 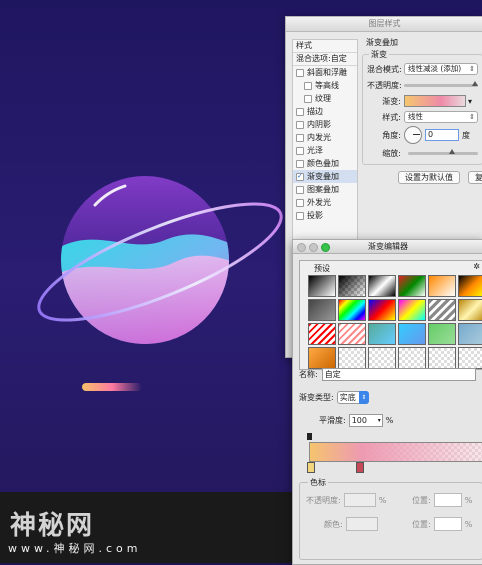 What do you see at coordinates (475, 177) in the screenshot?
I see `restore-button: 复位` at bounding box center [475, 177].